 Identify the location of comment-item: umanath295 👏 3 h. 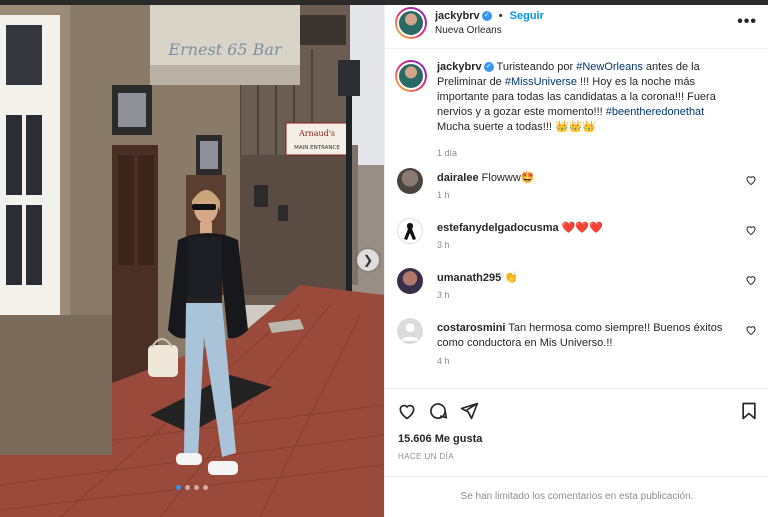
(579, 288).